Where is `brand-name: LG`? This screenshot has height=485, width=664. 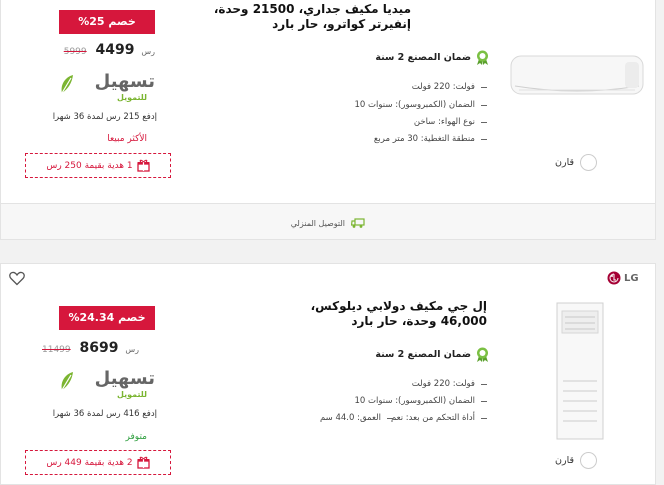 brand-name: LG is located at coordinates (631, 278).